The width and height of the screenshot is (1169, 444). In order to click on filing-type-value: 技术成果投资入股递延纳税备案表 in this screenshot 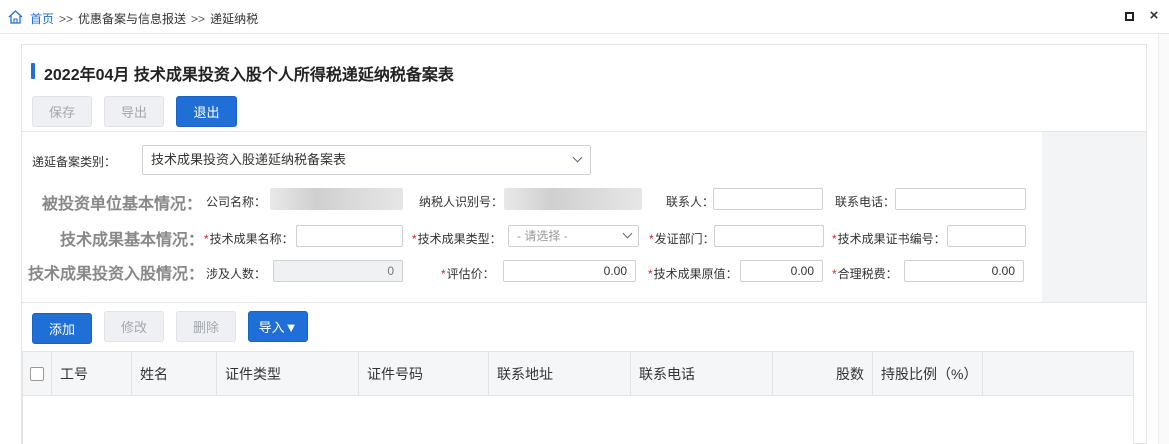, I will do `click(249, 159)`.